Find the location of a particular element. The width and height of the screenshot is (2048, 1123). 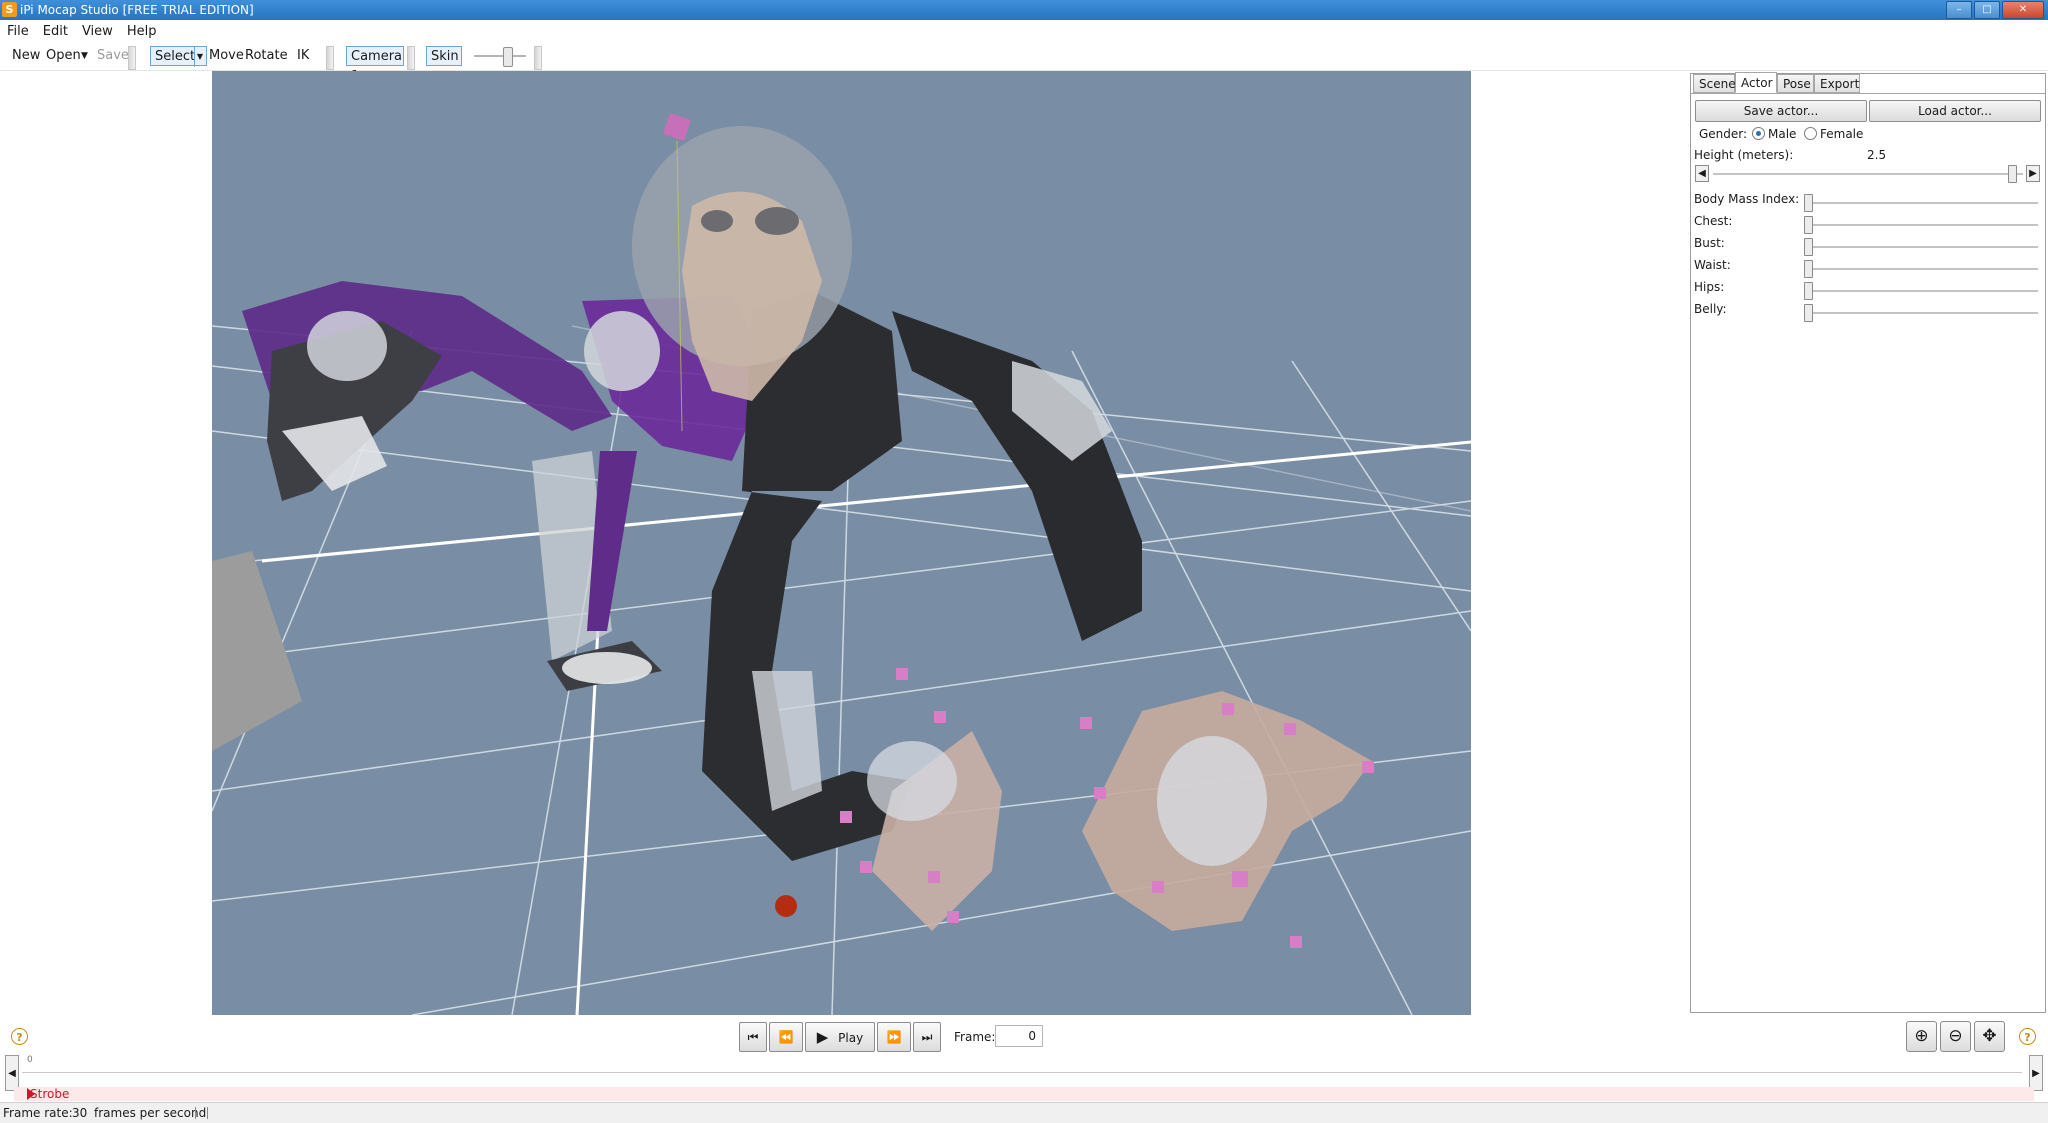

skin-opacity-slider is located at coordinates (508, 57).